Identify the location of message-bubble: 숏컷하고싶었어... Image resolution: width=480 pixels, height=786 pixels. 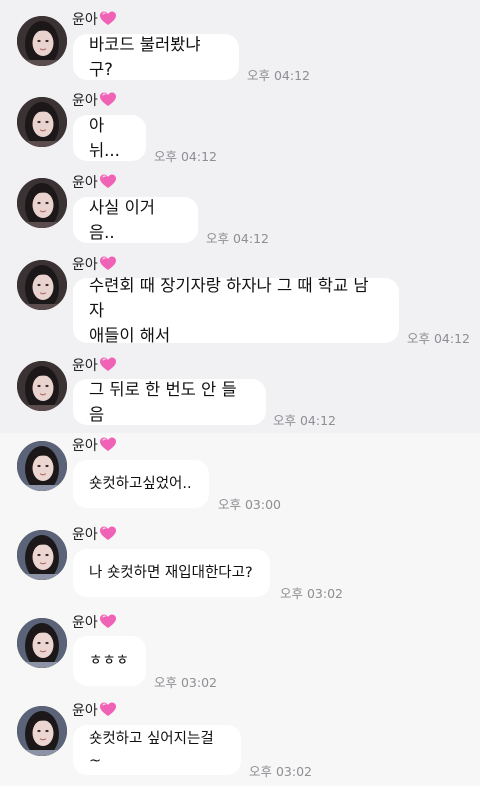
(141, 484).